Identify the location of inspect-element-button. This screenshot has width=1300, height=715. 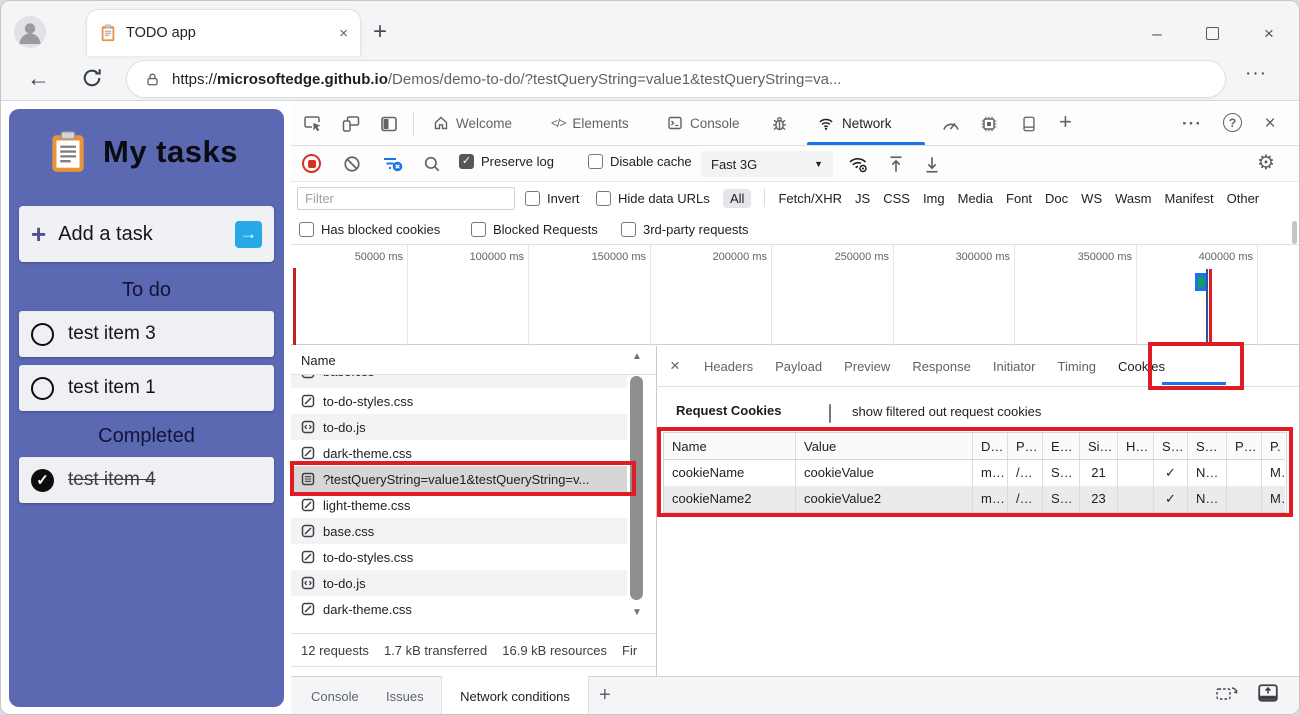
(313, 124).